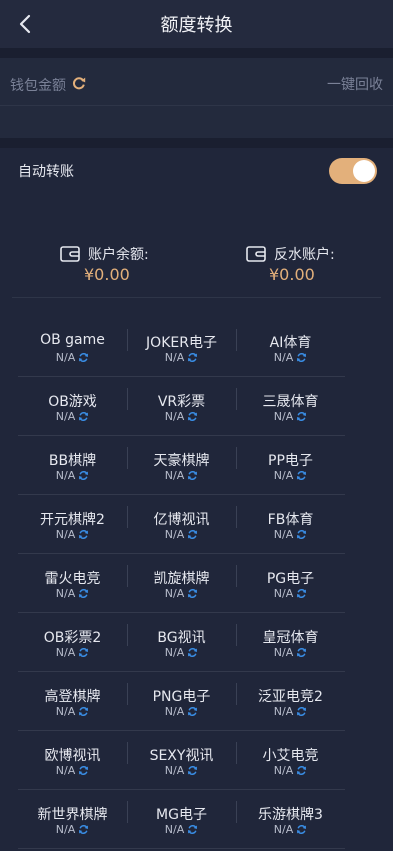 This screenshot has width=393, height=851. What do you see at coordinates (290, 701) in the screenshot?
I see `platform-item: 泛亚电竞2 N/A` at bounding box center [290, 701].